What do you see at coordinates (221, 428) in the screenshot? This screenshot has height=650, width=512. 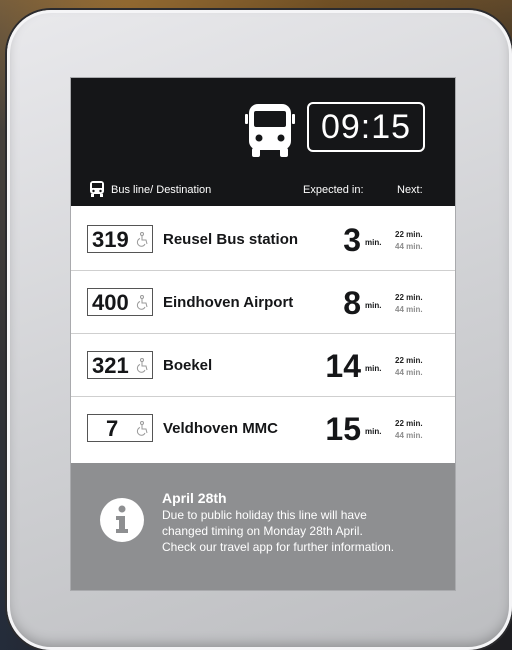 I see `destination-name: Veldhoven MMC` at bounding box center [221, 428].